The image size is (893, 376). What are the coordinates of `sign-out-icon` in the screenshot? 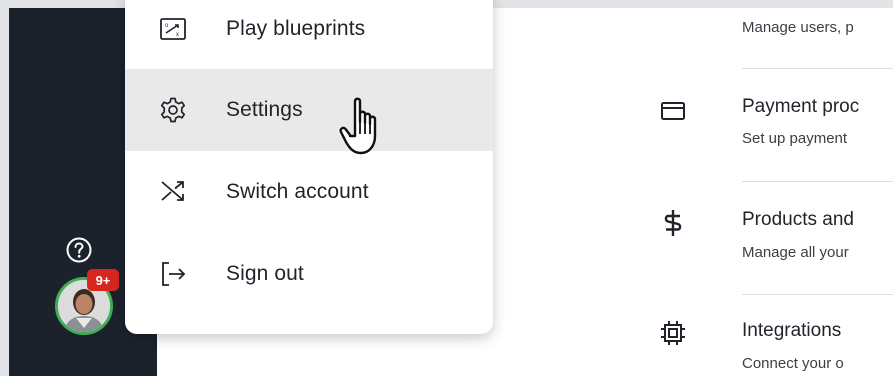 It's located at (173, 274).